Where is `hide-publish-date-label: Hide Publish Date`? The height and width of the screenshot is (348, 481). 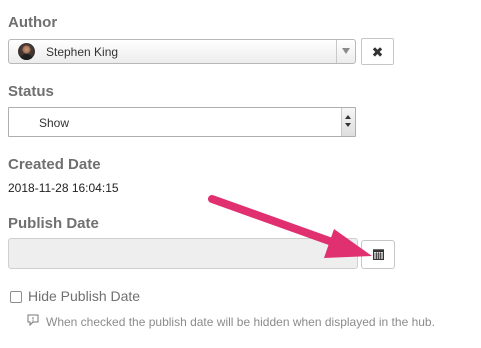
hide-publish-date-label: Hide Publish Date is located at coordinates (84, 296).